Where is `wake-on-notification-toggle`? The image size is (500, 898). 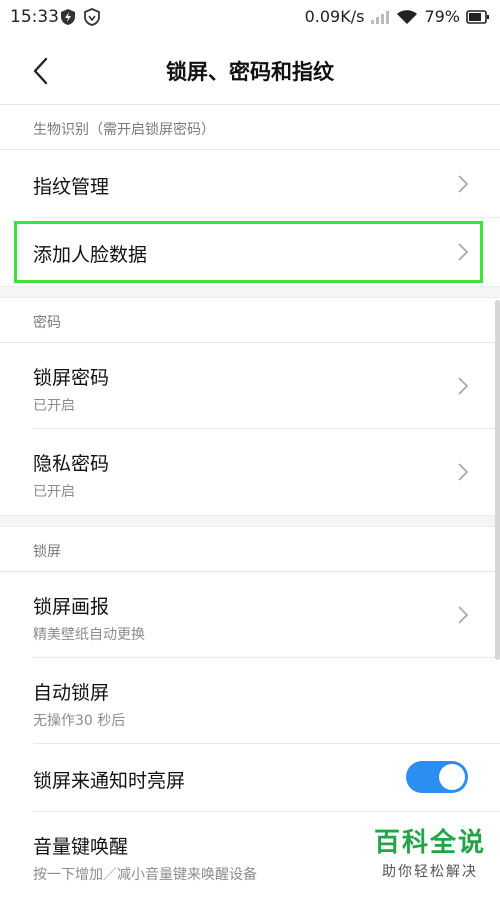 wake-on-notification-toggle is located at coordinates (437, 777).